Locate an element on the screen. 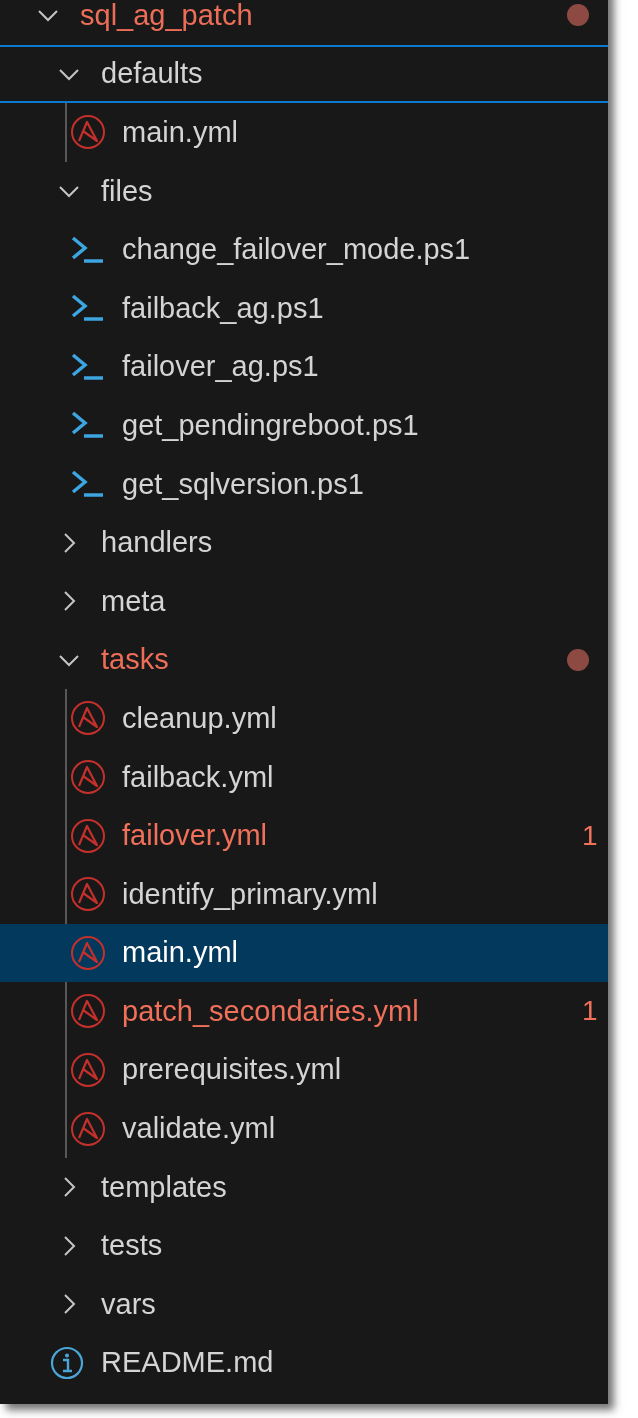 This screenshot has height=1418, width=638. folder-item: tests is located at coordinates (304, 1246).